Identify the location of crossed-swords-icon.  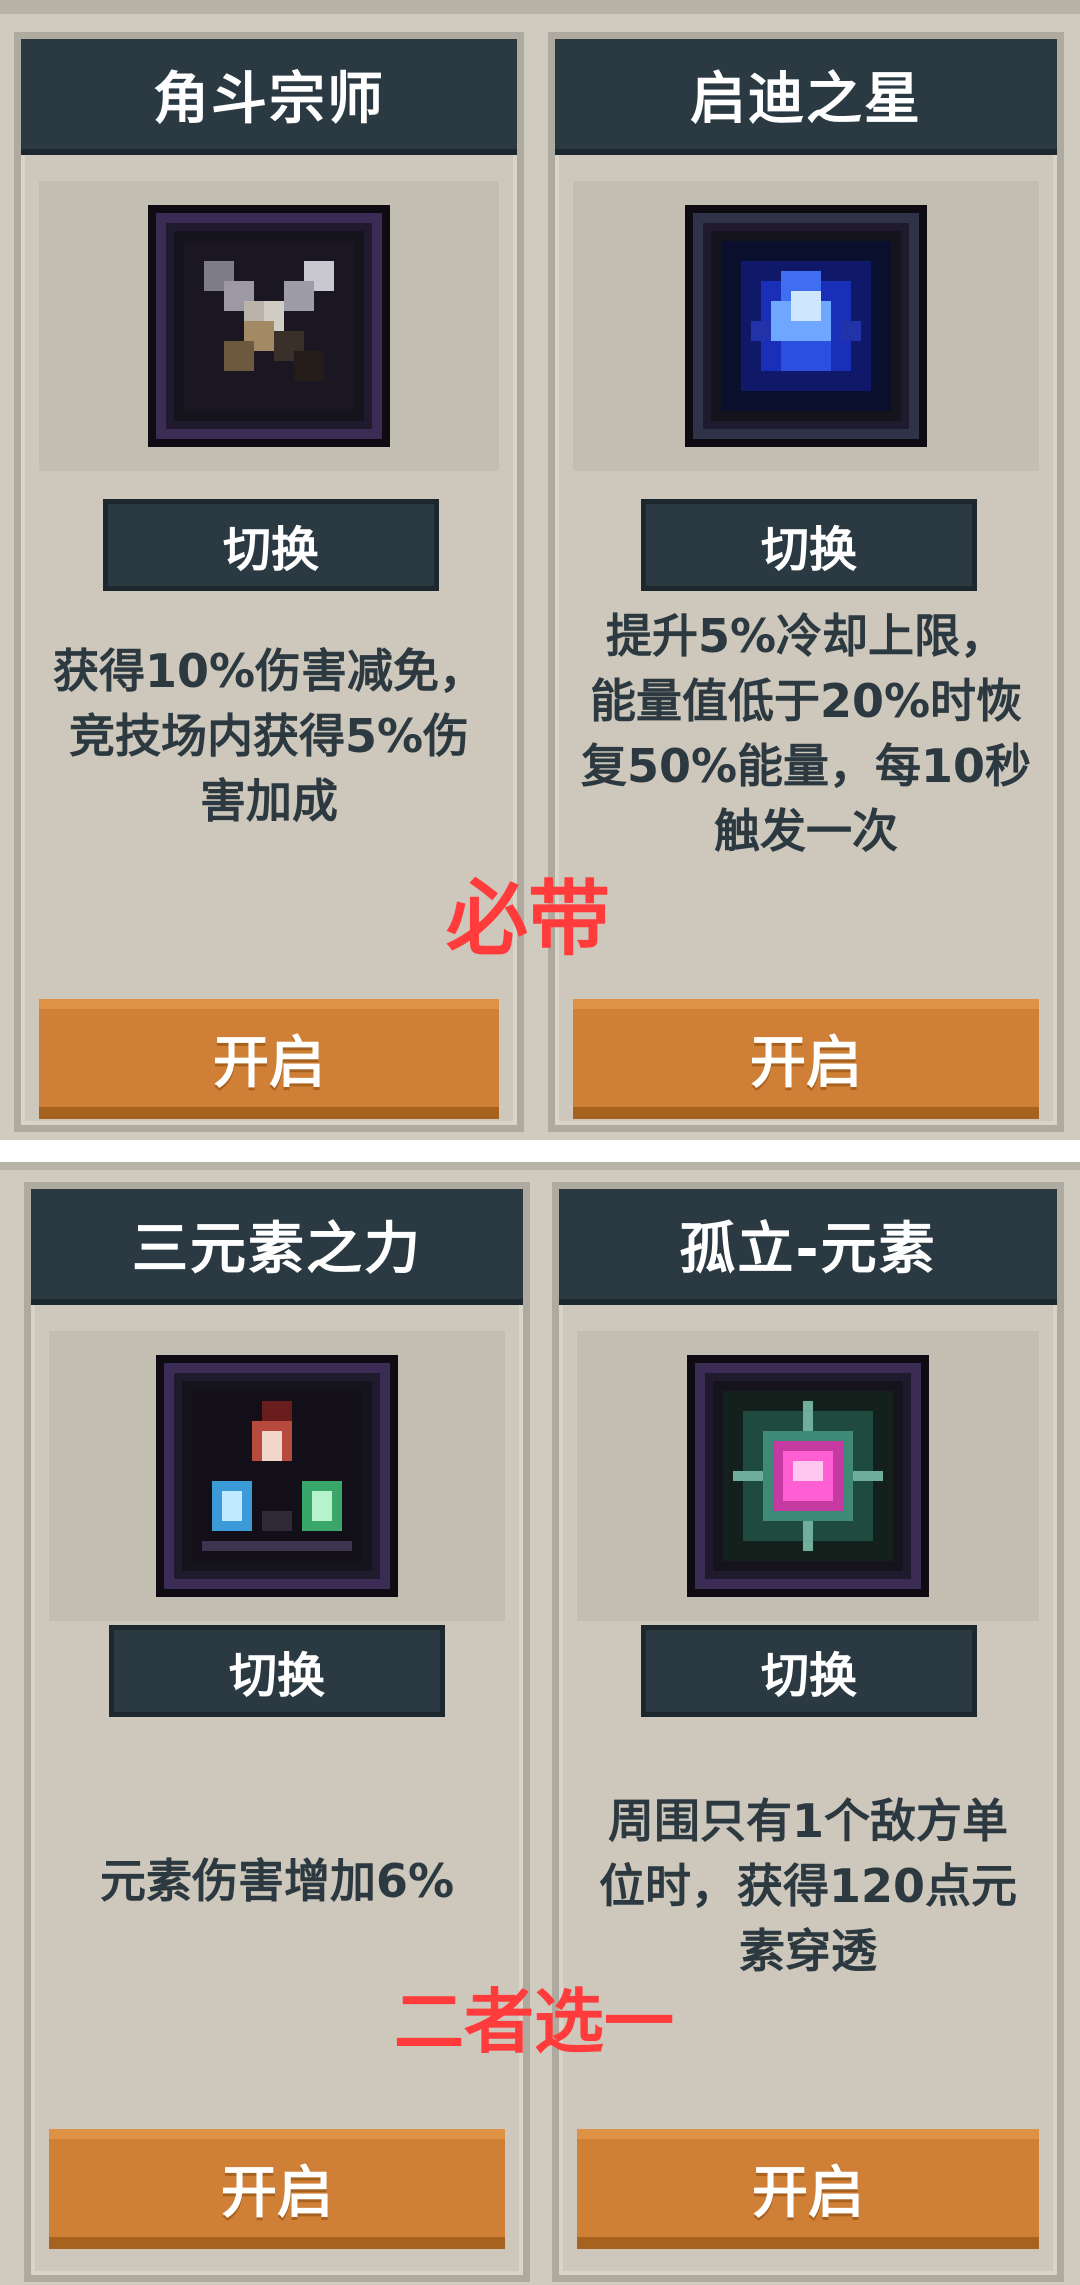
(269, 326).